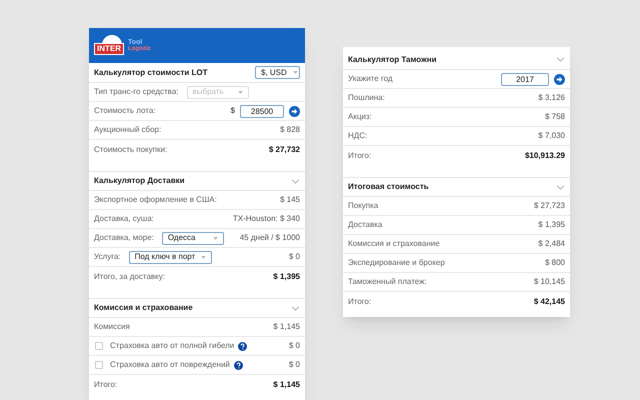 The width and height of the screenshot is (640, 400). Describe the element at coordinates (136, 92) in the screenshot. I see `row-label: Тип транс-го средства:` at that location.